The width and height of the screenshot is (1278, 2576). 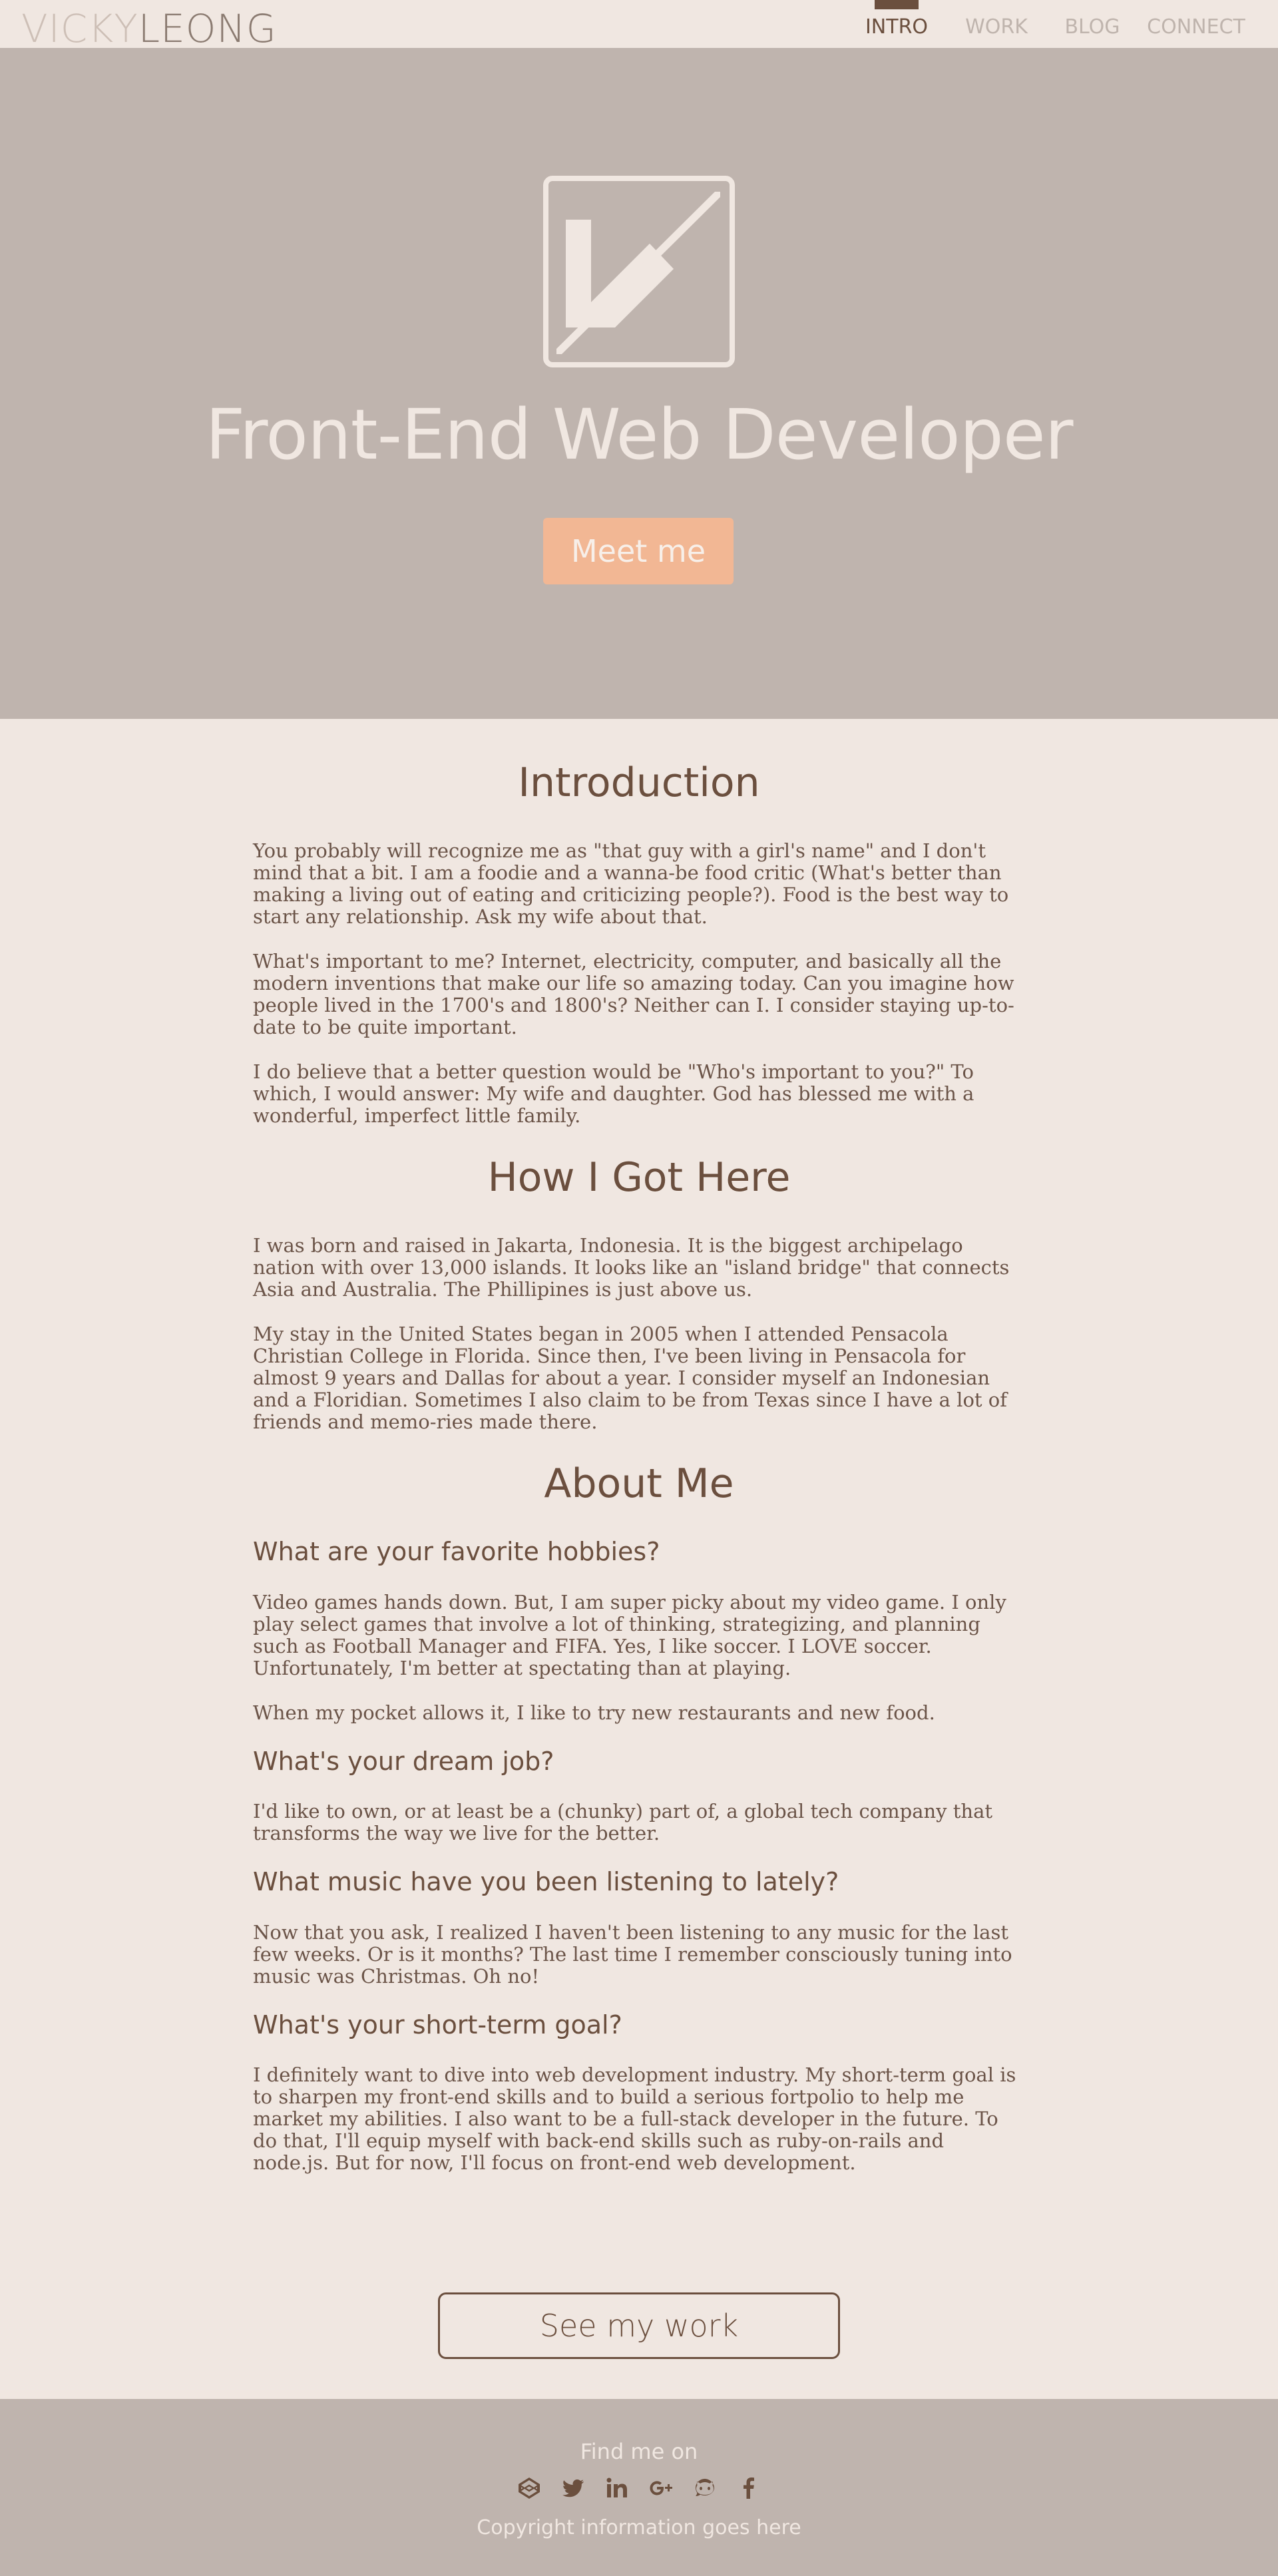 I want to click on facebook-icon, so click(x=748, y=2488).